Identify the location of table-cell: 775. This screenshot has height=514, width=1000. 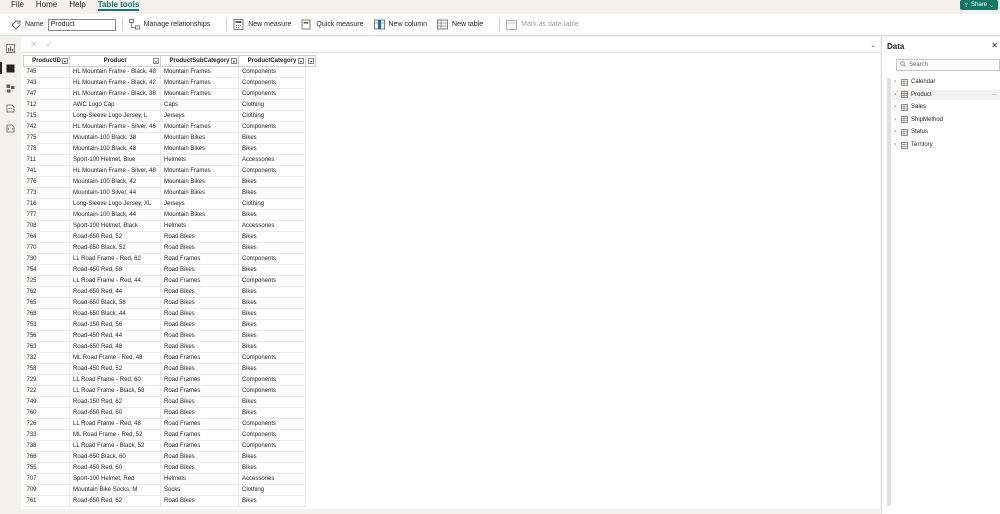
(46, 138).